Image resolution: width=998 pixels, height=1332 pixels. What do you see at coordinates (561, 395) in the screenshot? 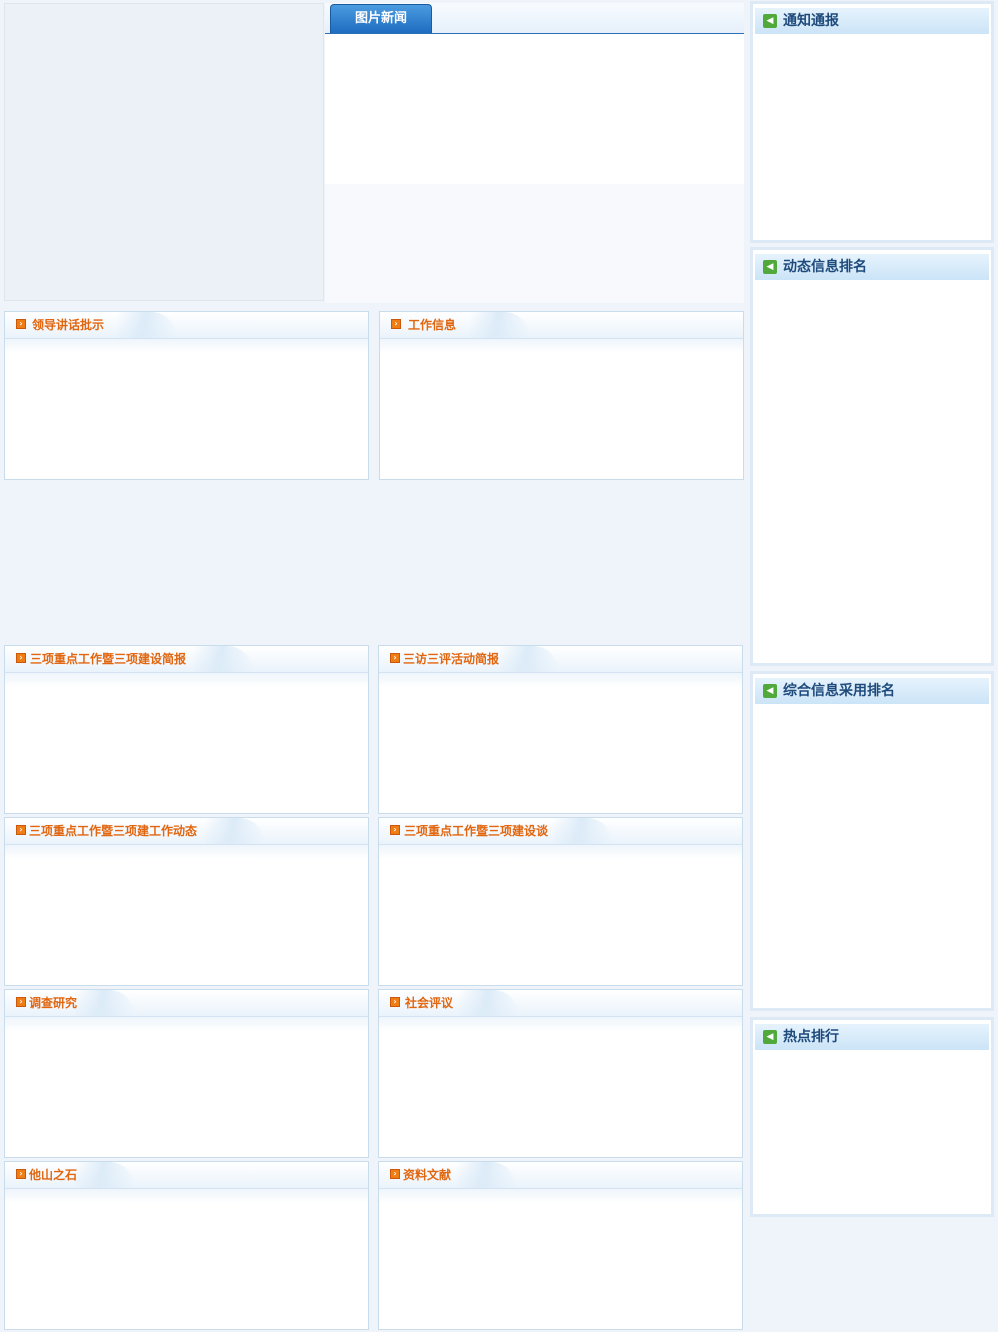
I see `panel-work-info: › 工作信息` at bounding box center [561, 395].